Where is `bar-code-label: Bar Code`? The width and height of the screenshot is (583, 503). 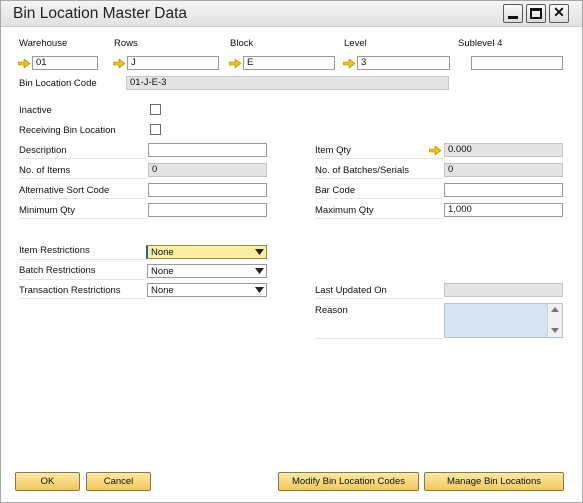
bar-code-label: Bar Code is located at coordinates (335, 190).